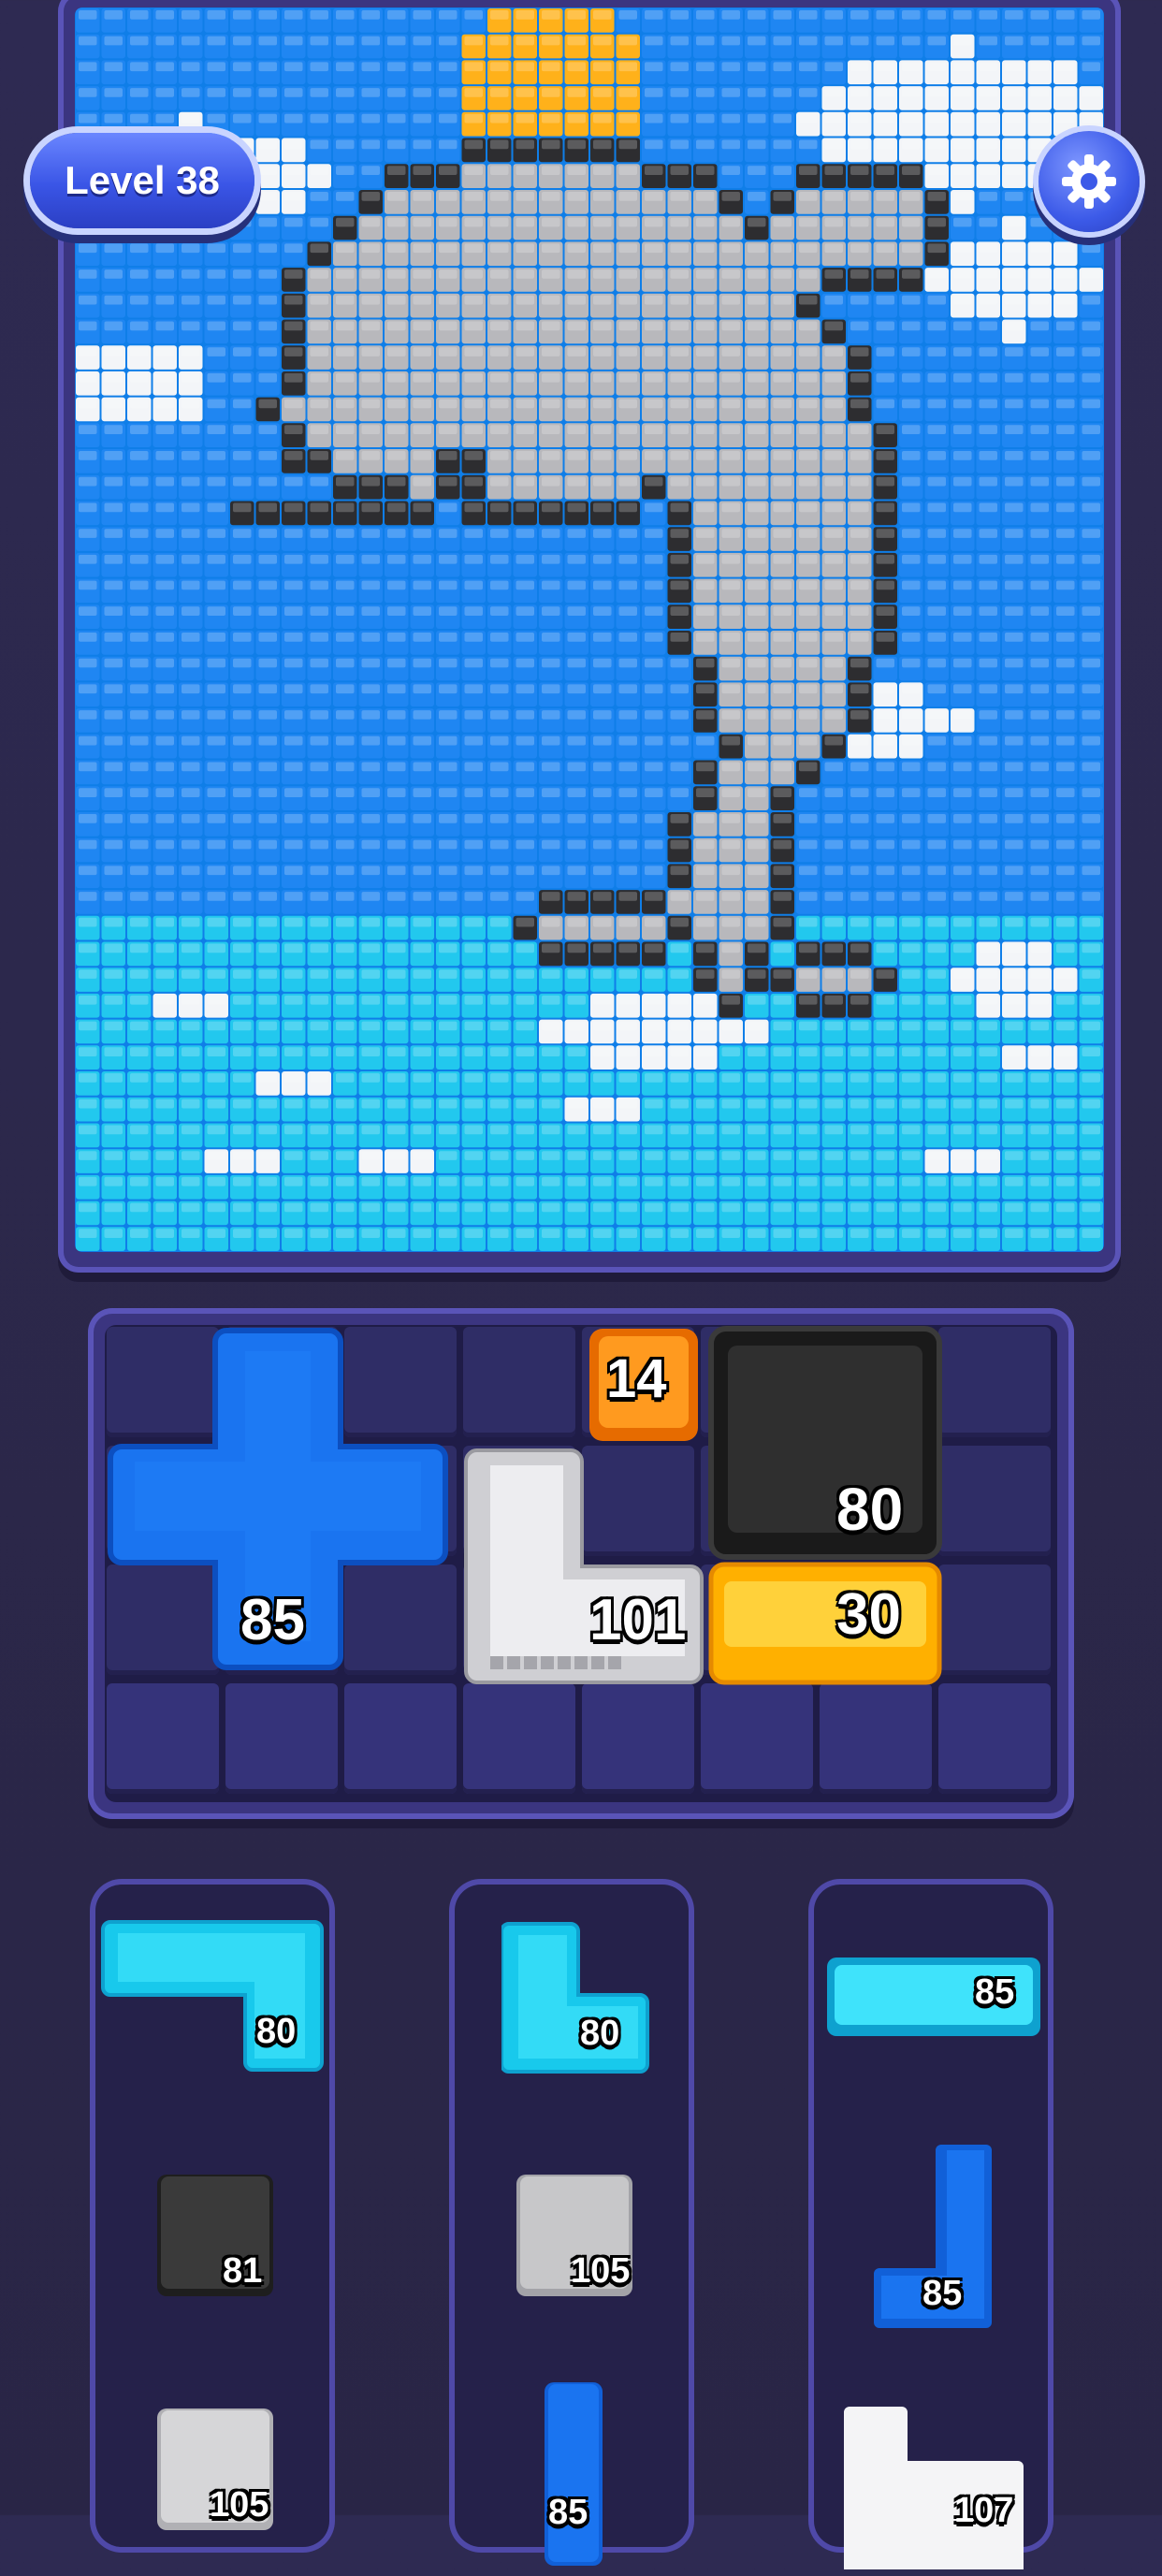 The height and width of the screenshot is (2576, 1162). I want to click on level-badge: Level 38, so click(142, 180).